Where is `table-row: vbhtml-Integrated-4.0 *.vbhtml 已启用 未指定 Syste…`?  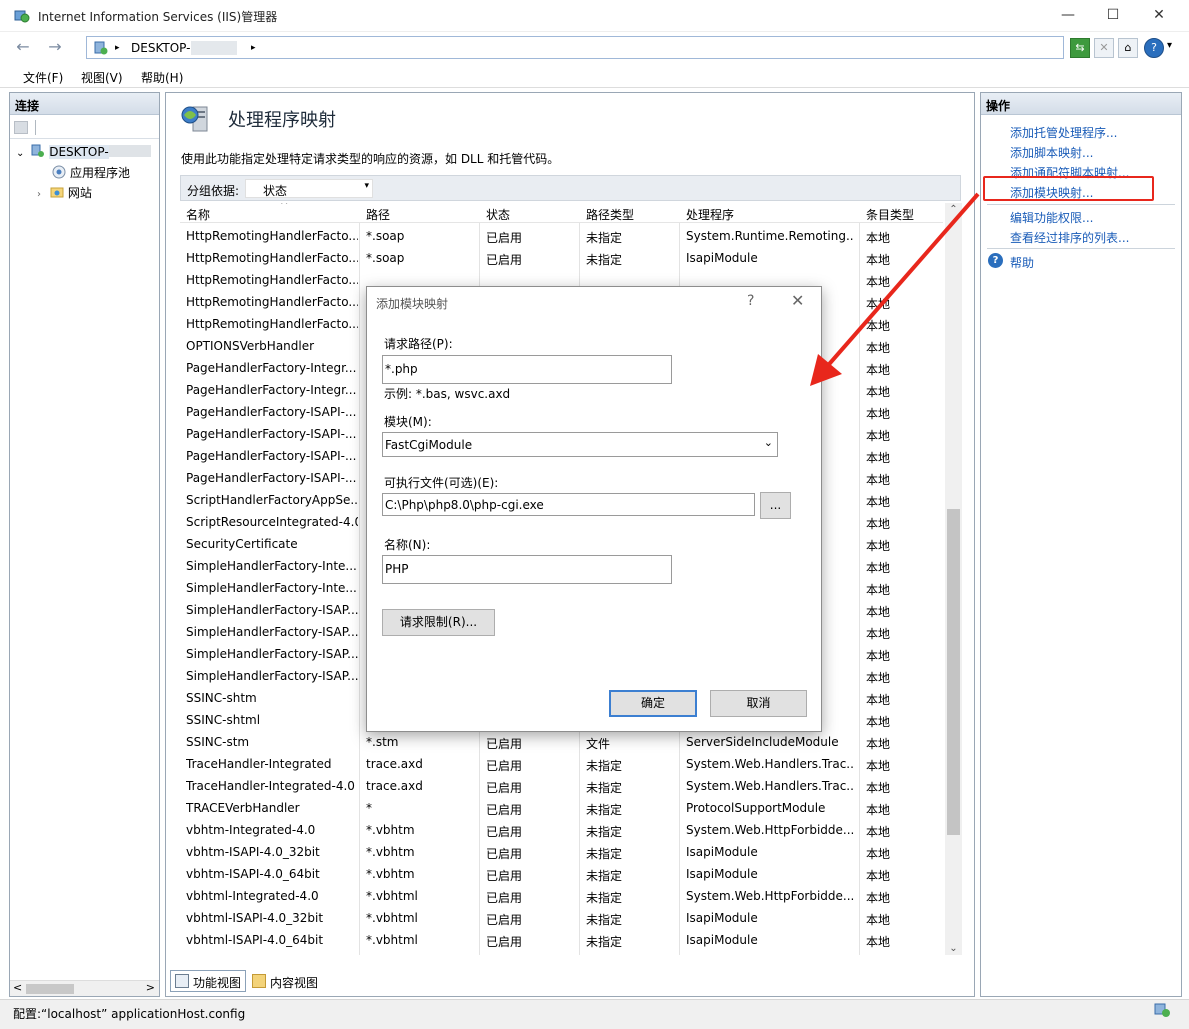
table-row: vbhtml-Integrated-4.0 *.vbhtml 已启用 未指定 Syste… is located at coordinates (561, 896).